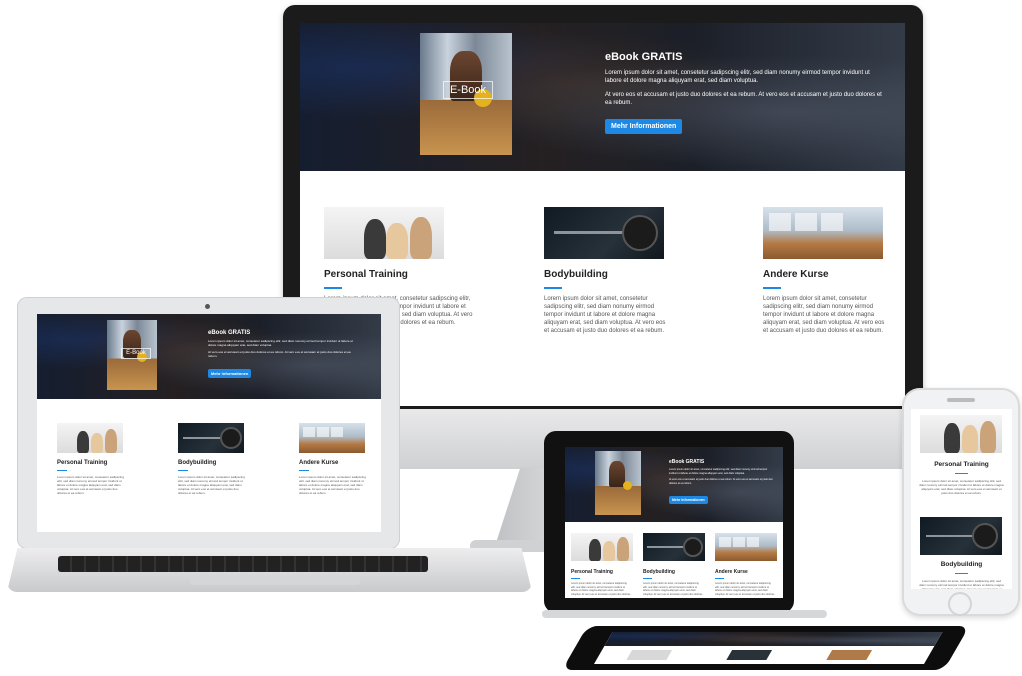 The image size is (1022, 676). What do you see at coordinates (207, 306) in the screenshot?
I see `laptop-camera` at bounding box center [207, 306].